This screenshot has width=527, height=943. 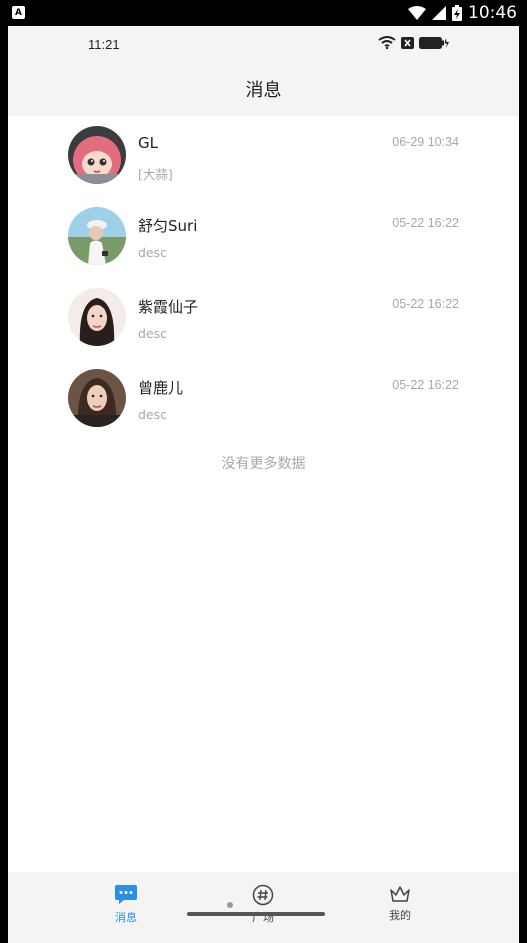 I want to click on a-icon: A, so click(x=18, y=12).